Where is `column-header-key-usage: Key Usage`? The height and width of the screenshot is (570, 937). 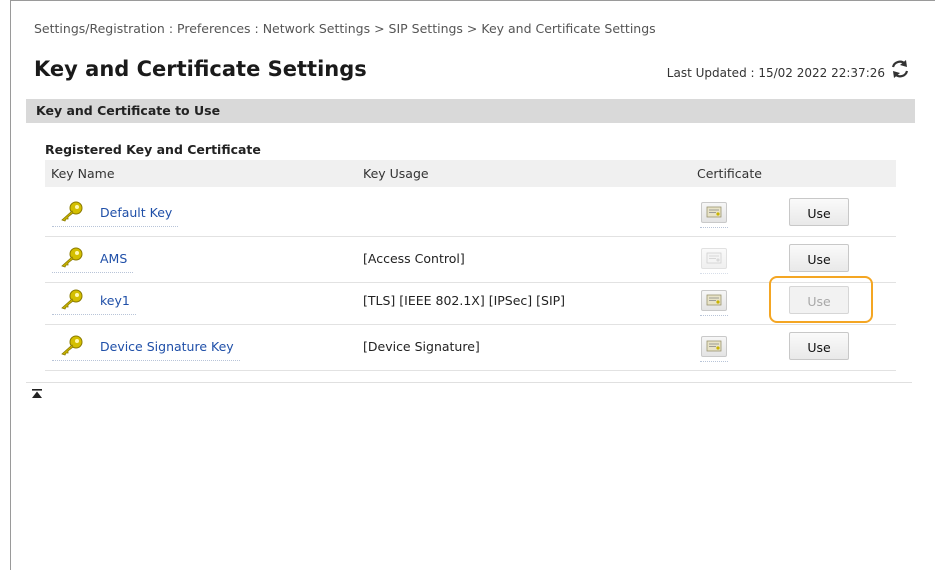 column-header-key-usage: Key Usage is located at coordinates (396, 173).